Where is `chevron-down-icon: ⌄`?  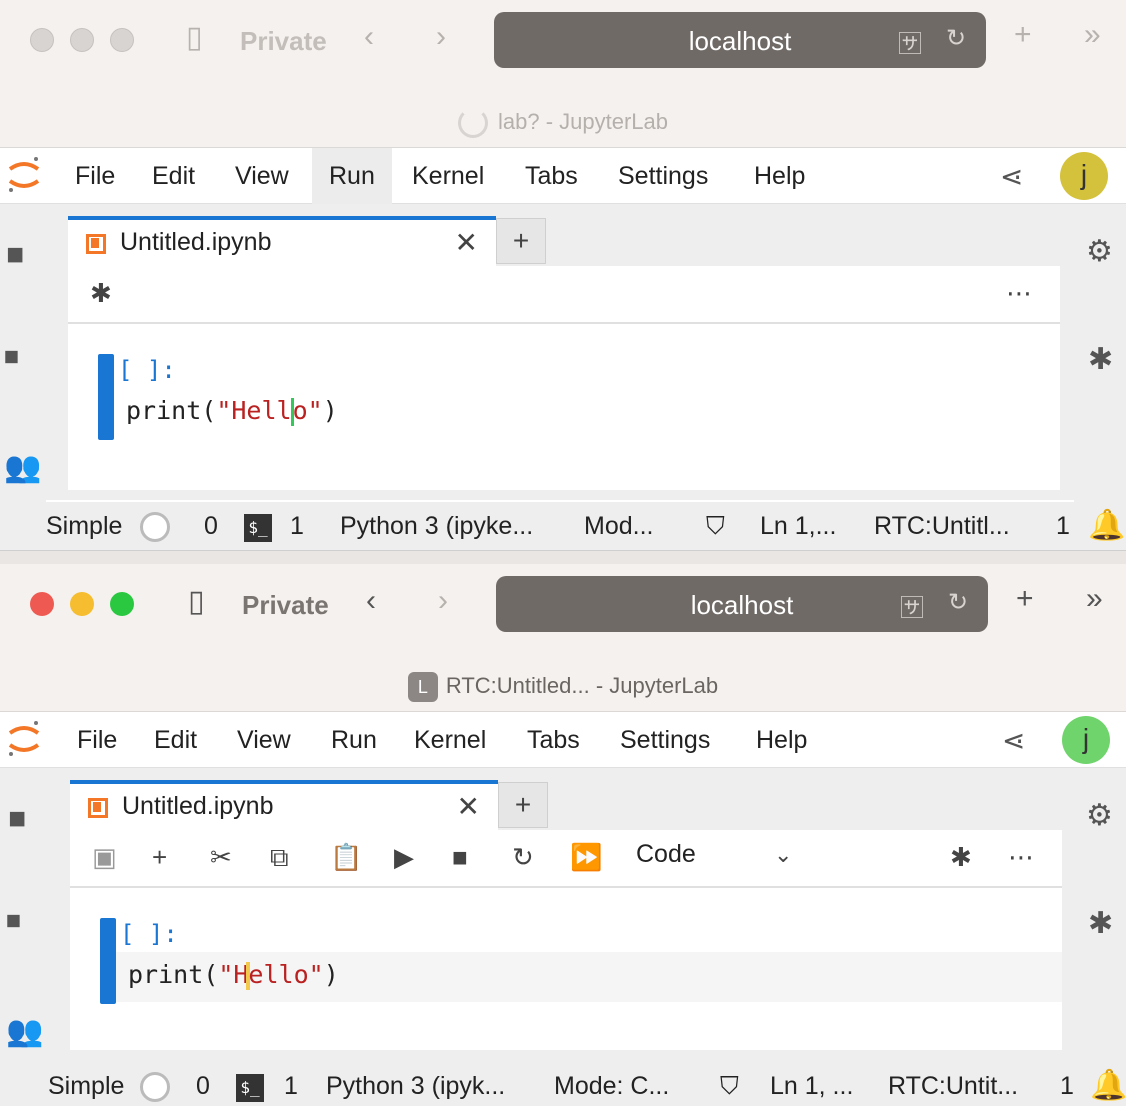 chevron-down-icon: ⌄ is located at coordinates (783, 855).